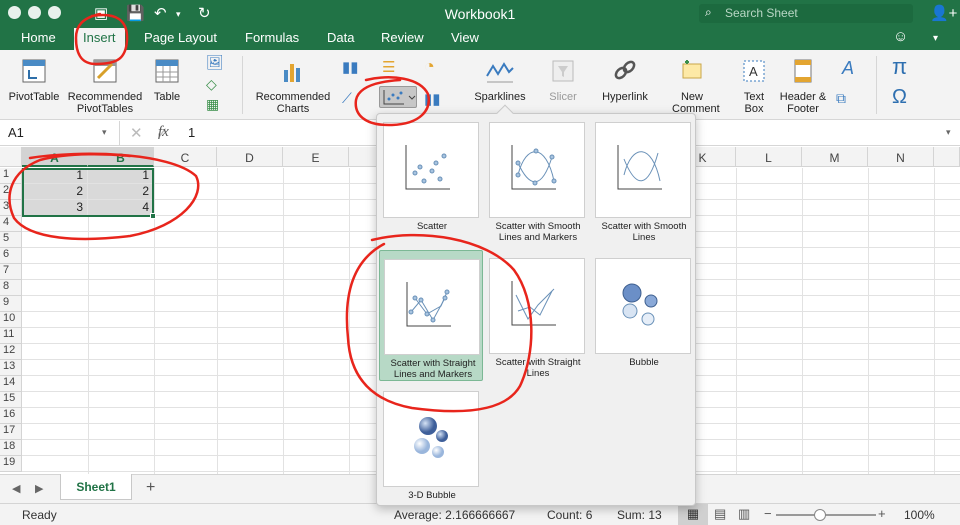 The height and width of the screenshot is (525, 960). Describe the element at coordinates (429, 66) in the screenshot. I see `pie-chart-icon: ◔` at that location.